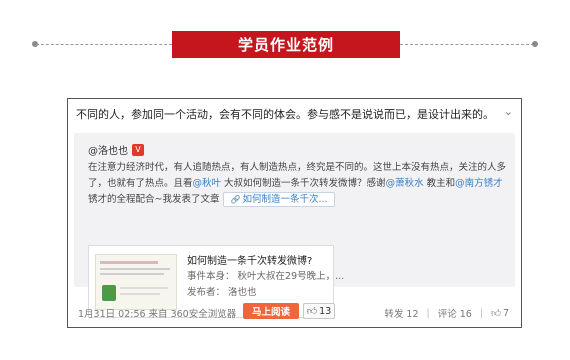 The height and width of the screenshot is (360, 570). What do you see at coordinates (467, 44) in the screenshot?
I see `divider-right` at bounding box center [467, 44].